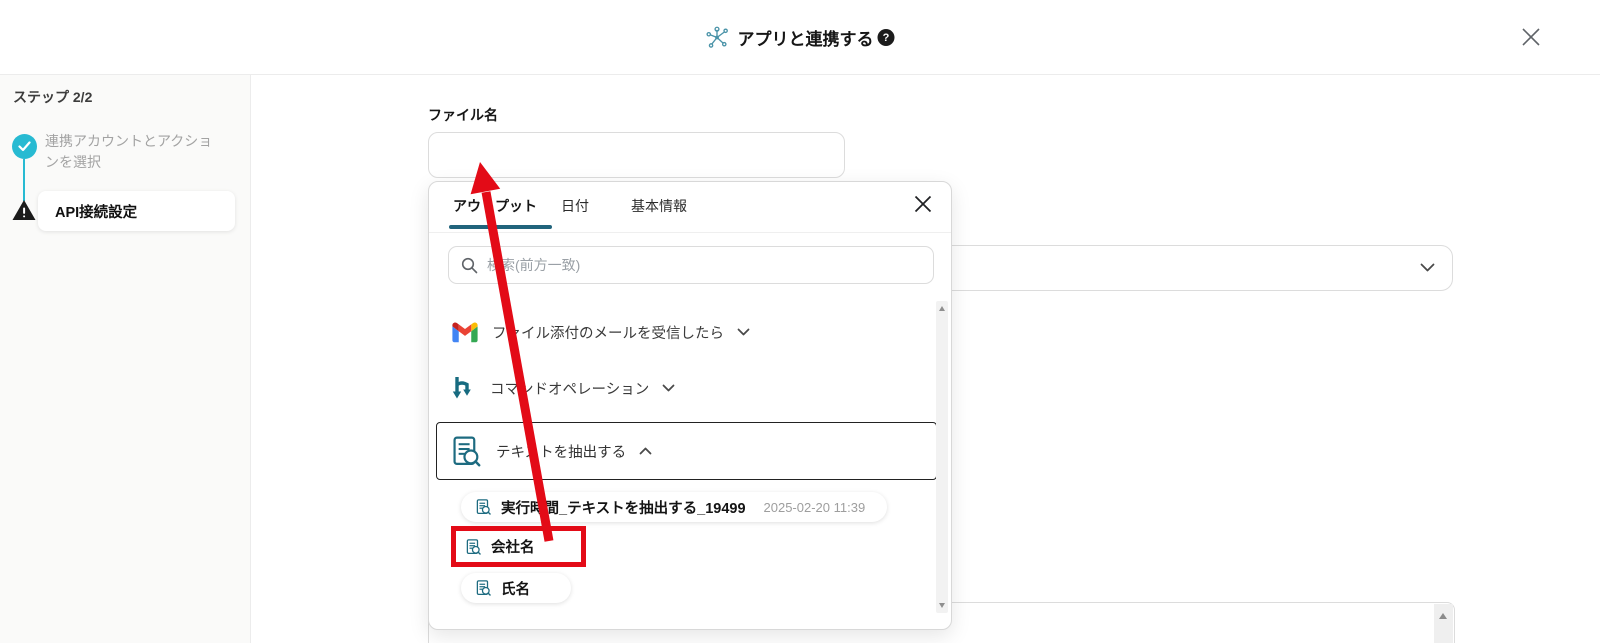 The height and width of the screenshot is (643, 1600). What do you see at coordinates (886, 37) in the screenshot?
I see `help-icon: ?` at bounding box center [886, 37].